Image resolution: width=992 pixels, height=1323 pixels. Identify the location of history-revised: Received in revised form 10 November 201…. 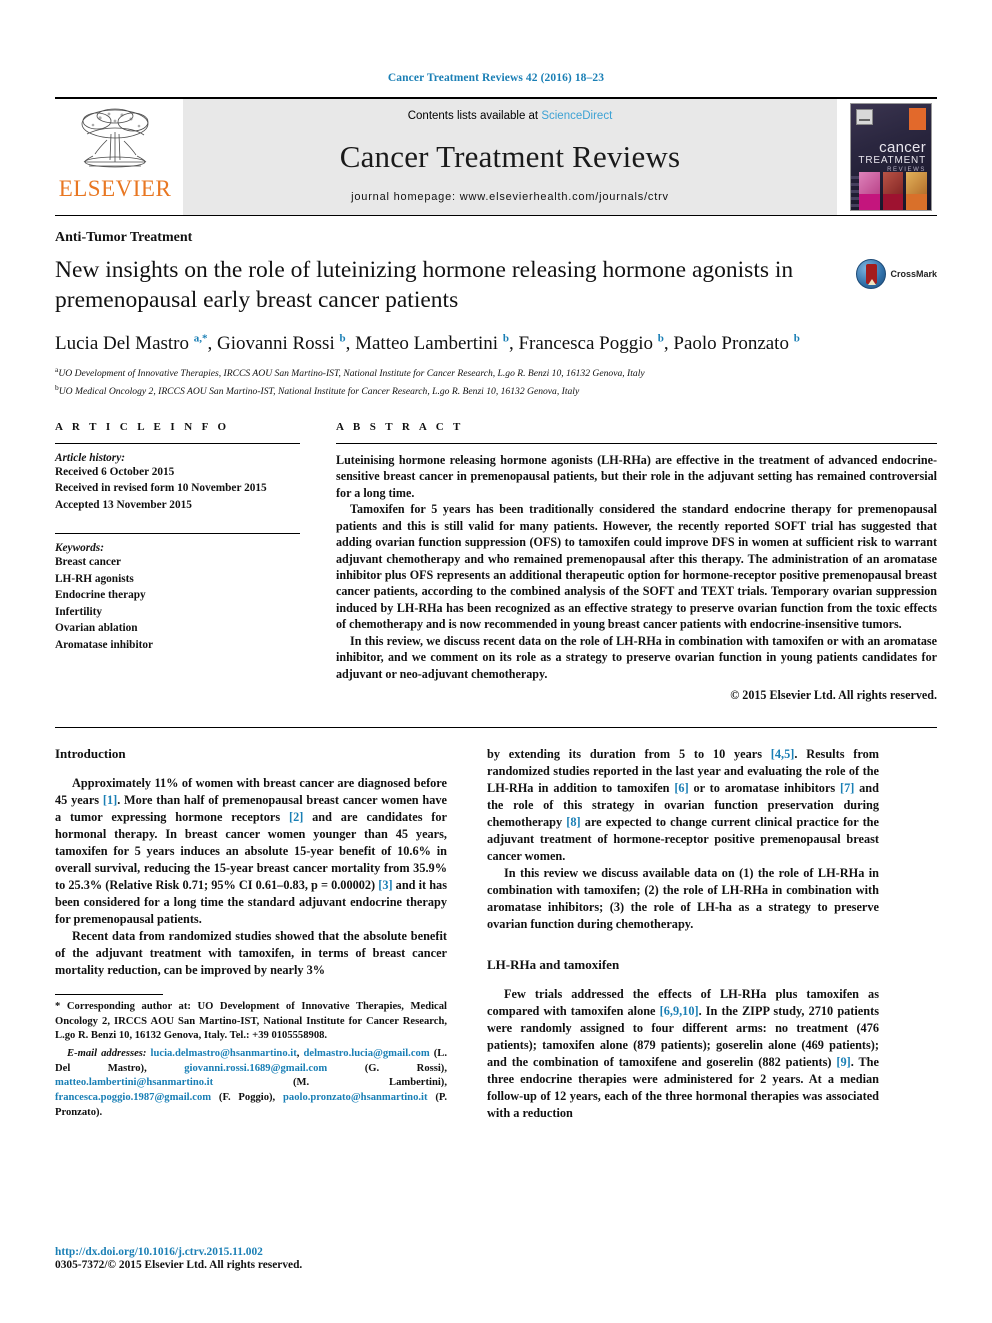
(161, 488).